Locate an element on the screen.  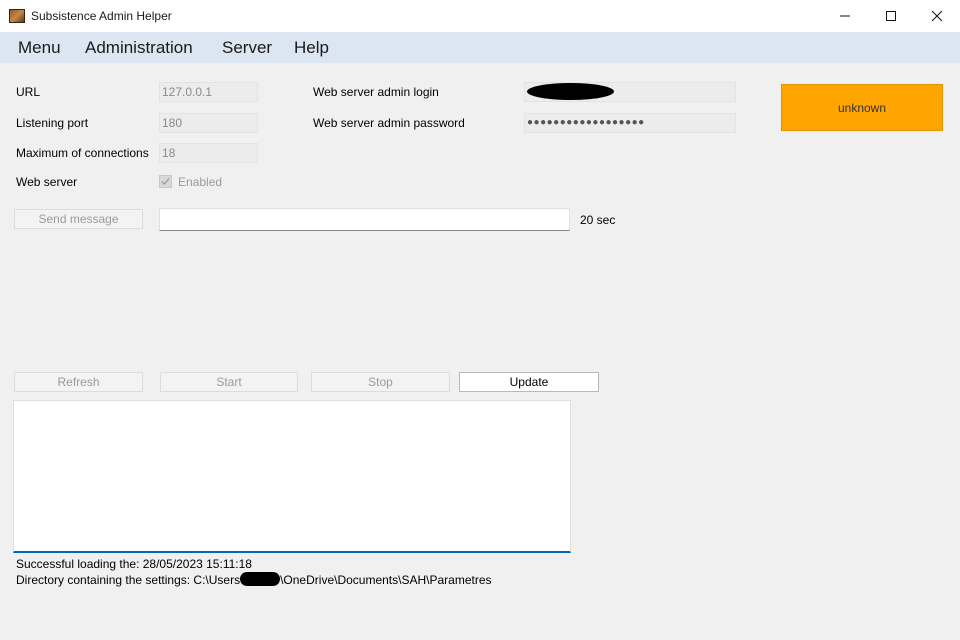
port-label: Listening port is located at coordinates (52, 123).